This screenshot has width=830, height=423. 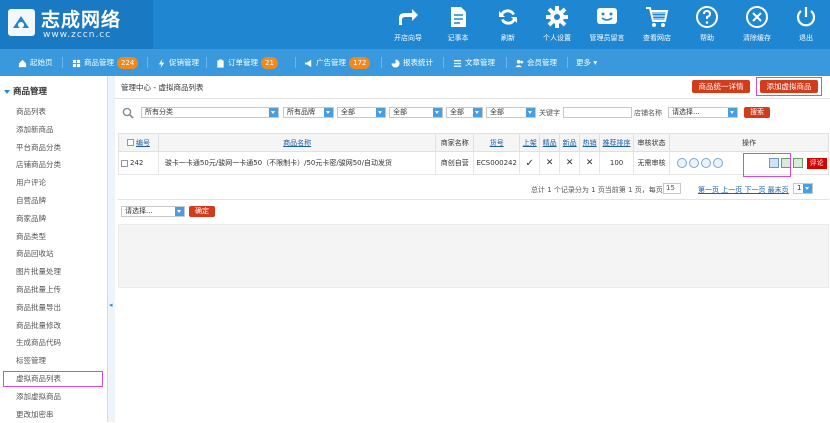 What do you see at coordinates (35, 62) in the screenshot?
I see `nav-home: 起始页` at bounding box center [35, 62].